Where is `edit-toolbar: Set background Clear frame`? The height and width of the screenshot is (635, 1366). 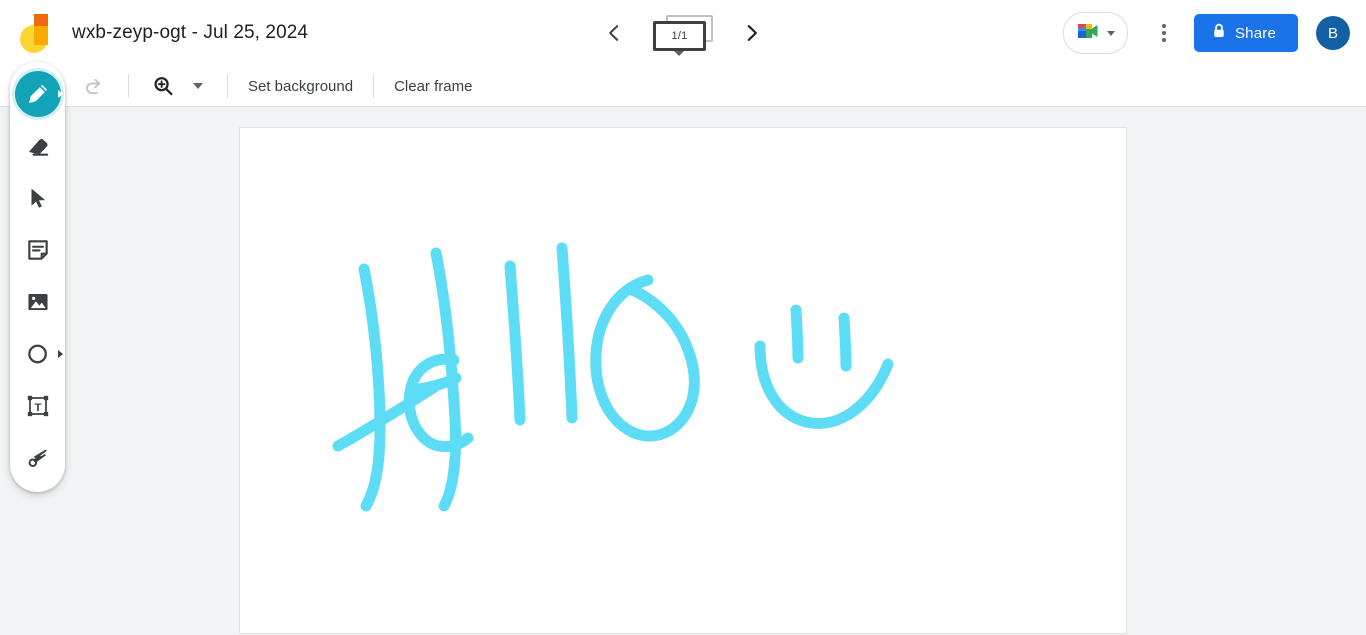
edit-toolbar: Set background Clear frame is located at coordinates (683, 86).